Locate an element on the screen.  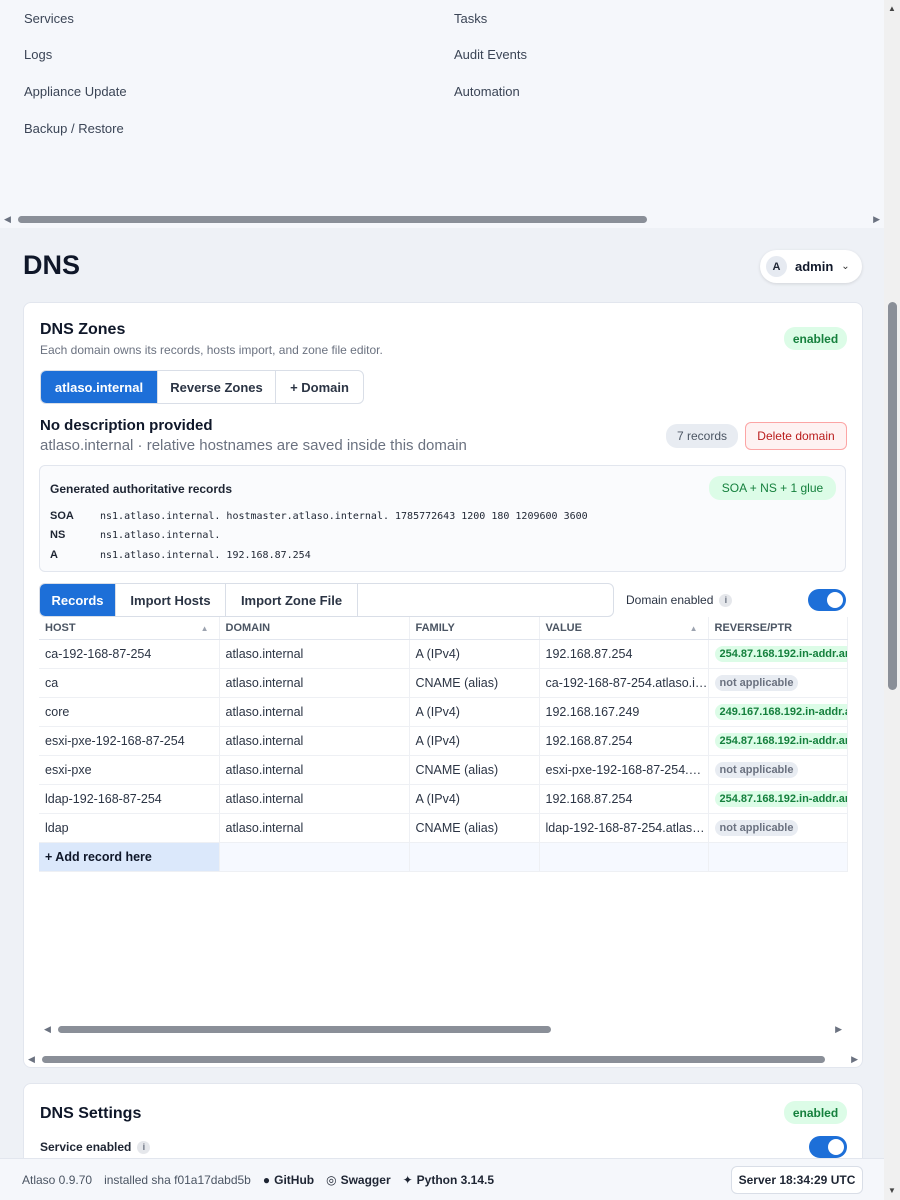
card-horizontal-scrollbar: ◀ ▶ is located at coordinates (443, 1059).